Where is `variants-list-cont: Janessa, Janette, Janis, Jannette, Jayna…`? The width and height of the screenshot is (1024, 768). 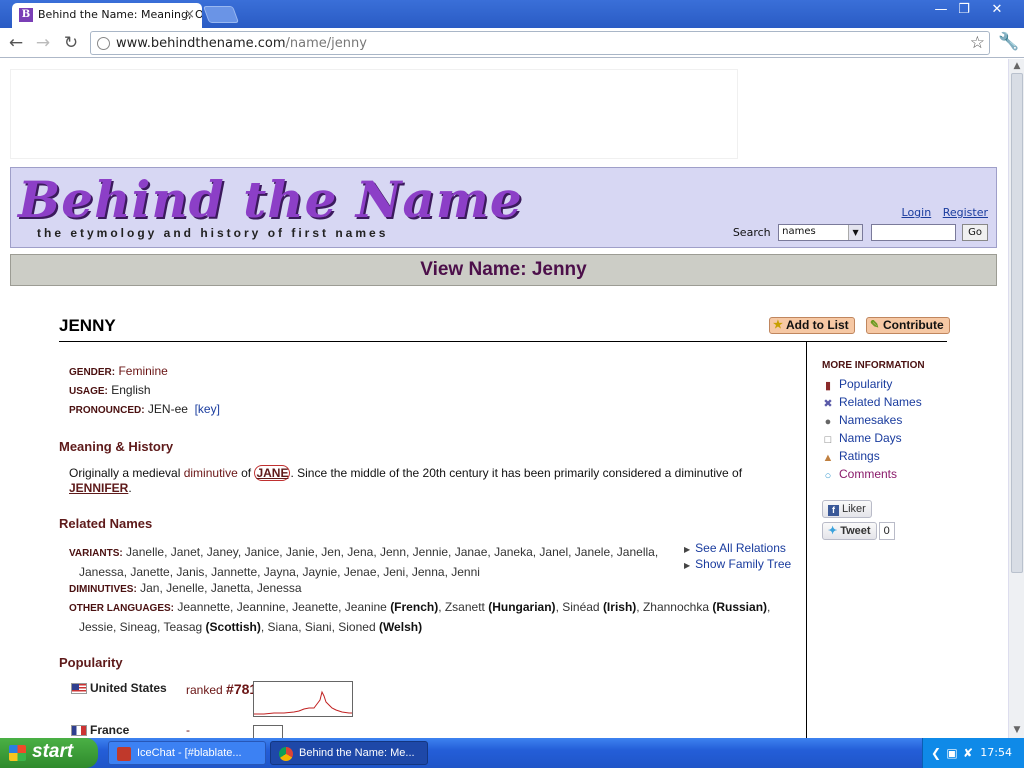 variants-list-cont: Janessa, Janette, Janis, Jannette, Jayna… is located at coordinates (274, 572).